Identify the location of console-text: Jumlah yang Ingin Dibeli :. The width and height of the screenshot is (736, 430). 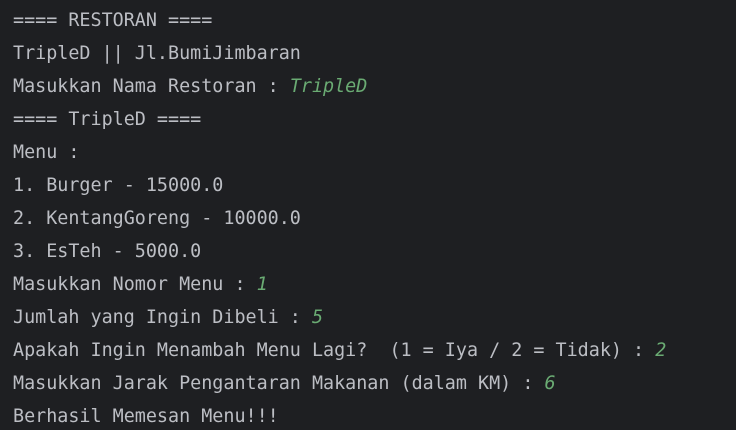
(162, 317).